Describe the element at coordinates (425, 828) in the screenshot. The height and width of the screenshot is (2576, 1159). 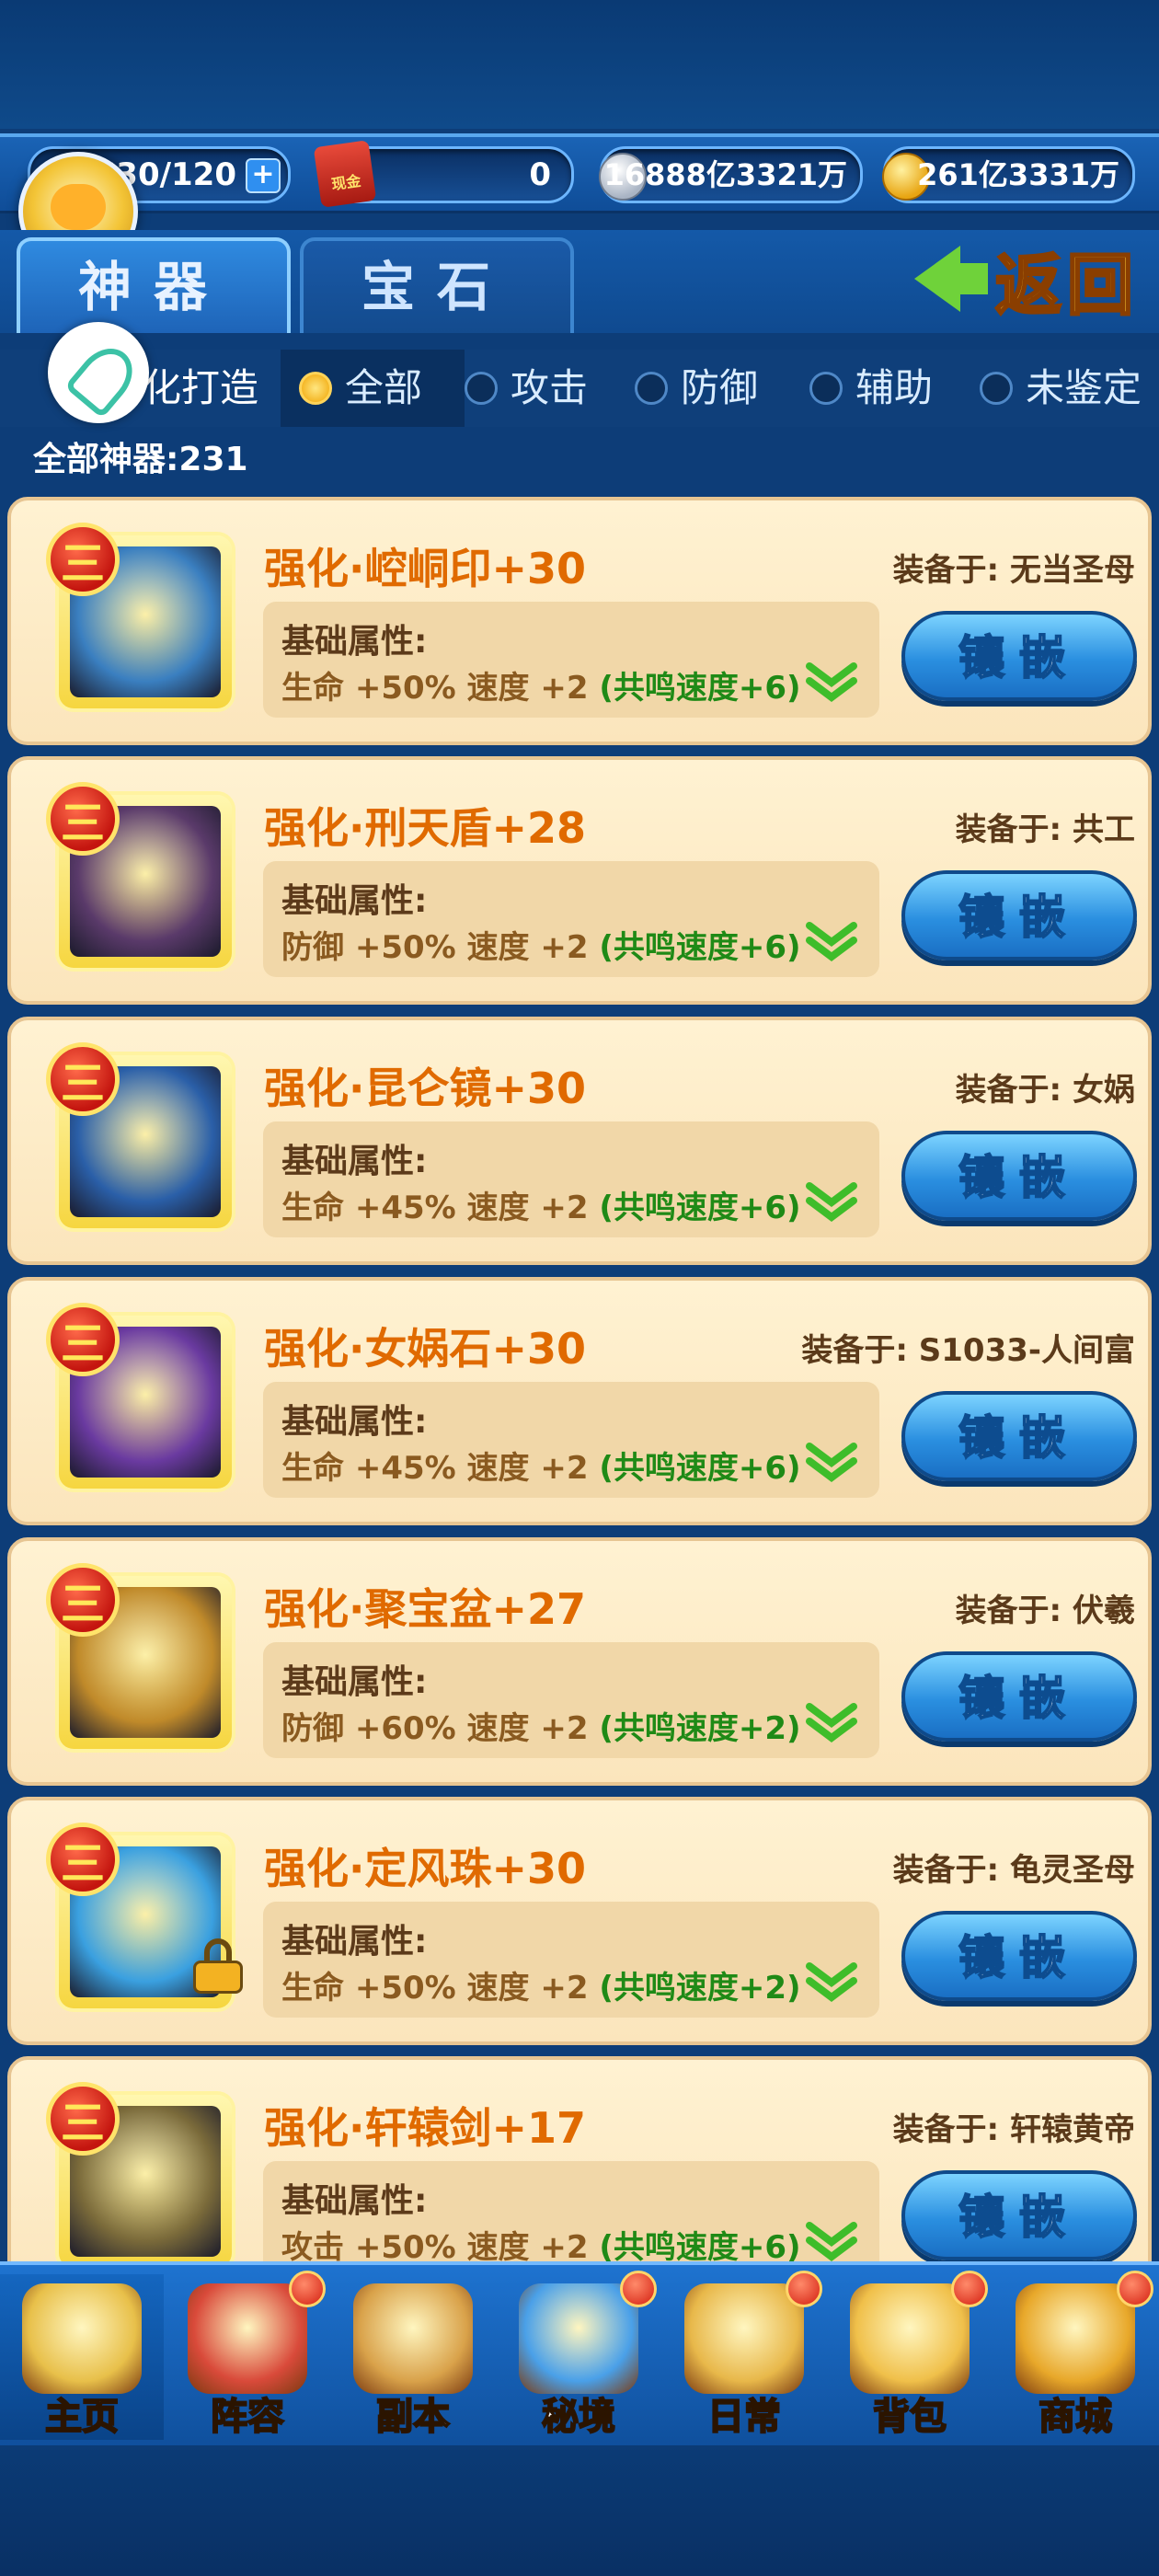
I see `artifact-name: 强化·刑天盾+28` at that location.